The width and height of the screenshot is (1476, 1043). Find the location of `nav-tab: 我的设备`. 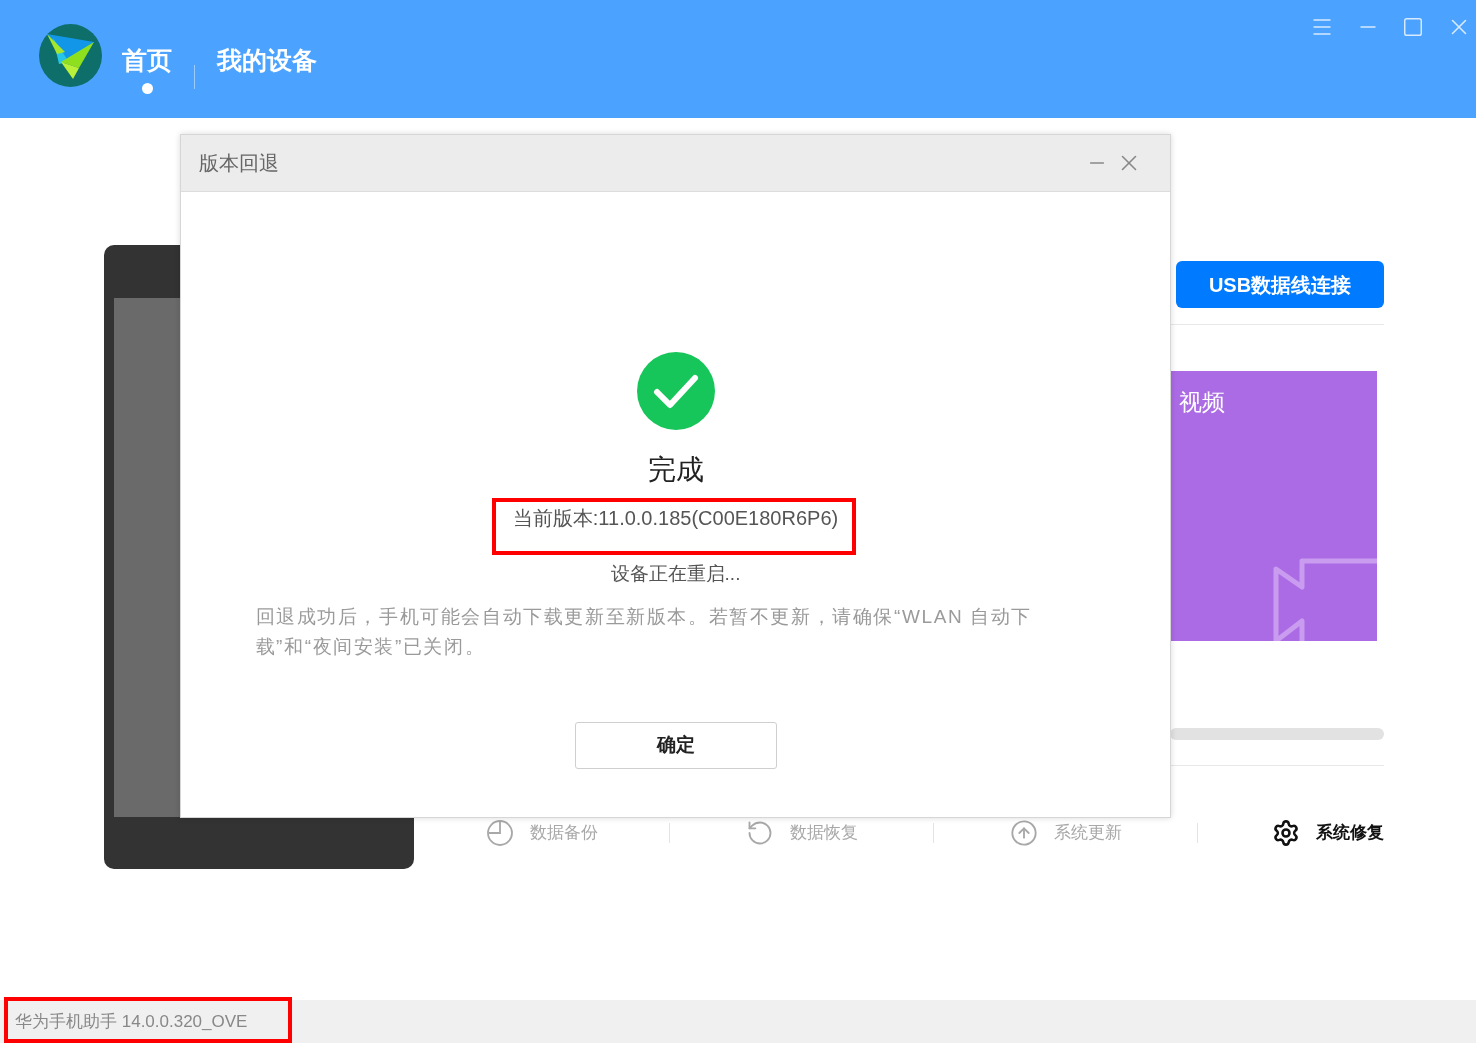

nav-tab: 我的设备 is located at coordinates (267, 68).